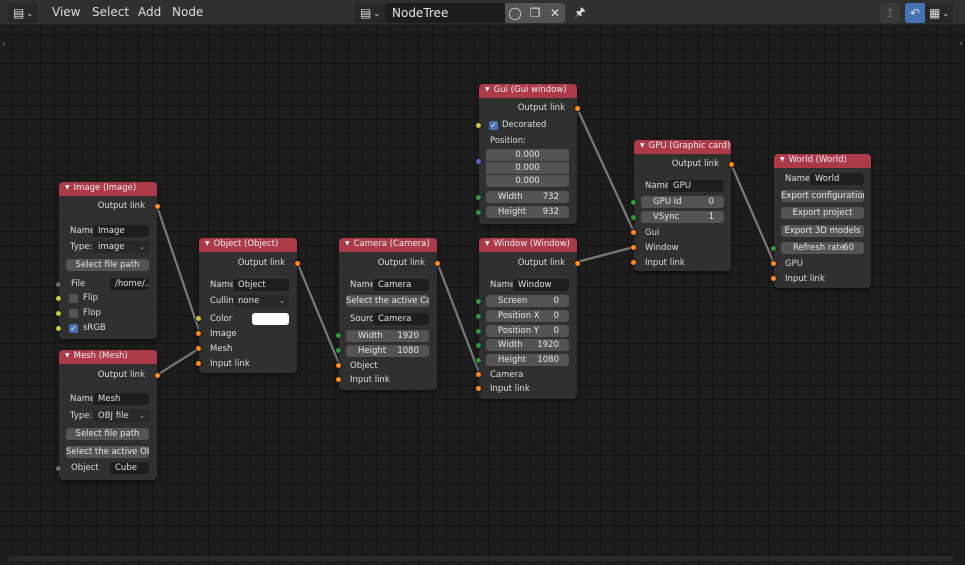 This screenshot has height=565, width=965. What do you see at coordinates (261, 301) in the screenshot?
I see `cullin-dropdown: none ⌄` at bounding box center [261, 301].